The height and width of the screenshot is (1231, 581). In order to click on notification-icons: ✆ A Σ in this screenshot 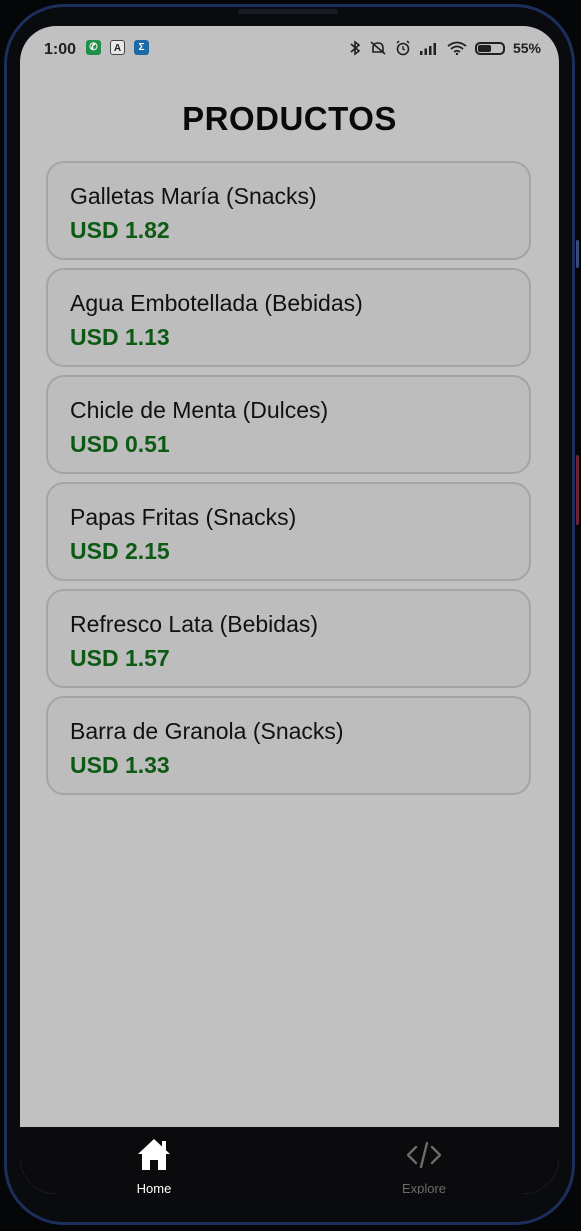, I will do `click(117, 47)`.